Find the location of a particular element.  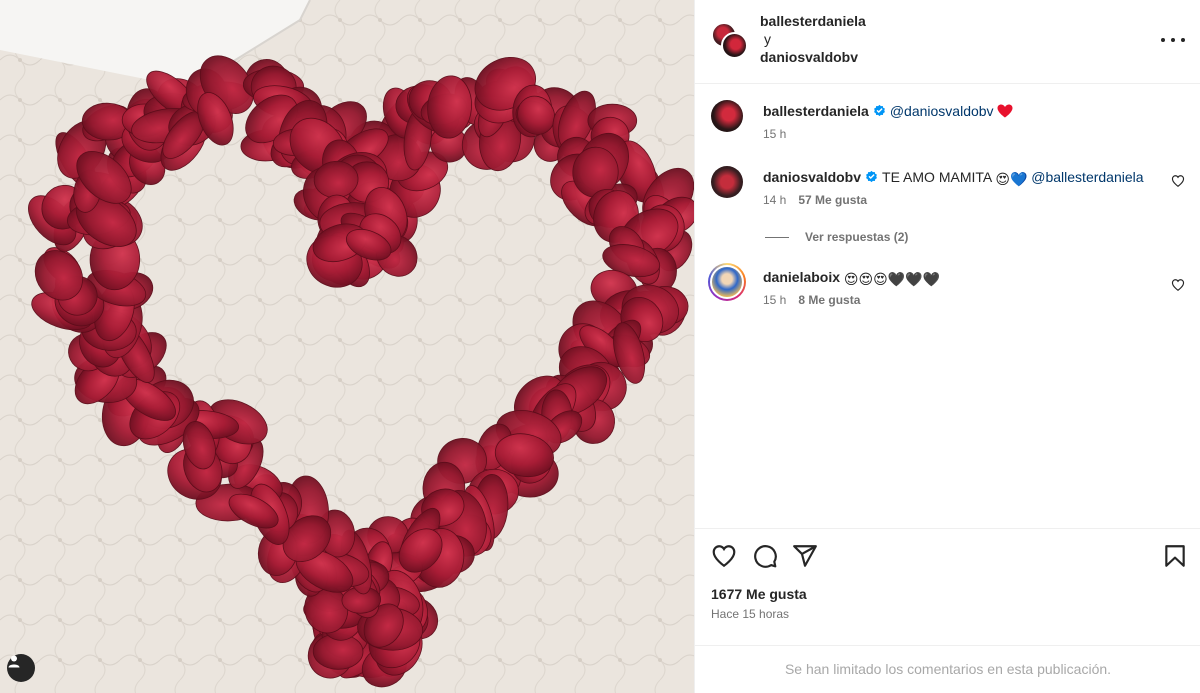

more-options-icon is located at coordinates (1173, 40).